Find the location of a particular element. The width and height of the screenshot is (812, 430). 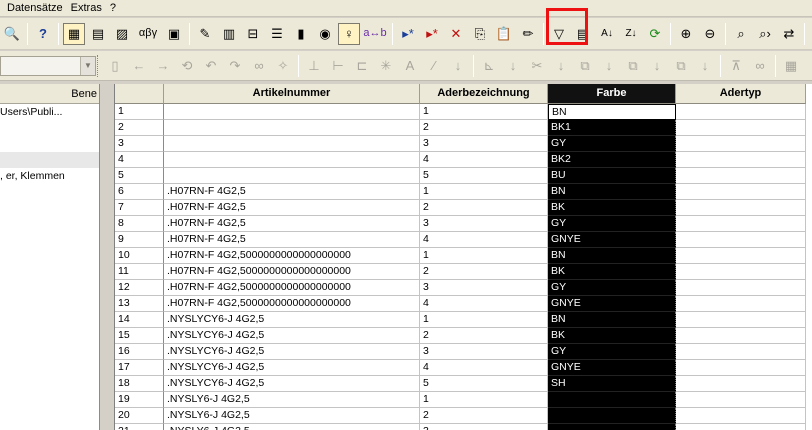

menu-datensaetze: Datensätze is located at coordinates (35, 8).